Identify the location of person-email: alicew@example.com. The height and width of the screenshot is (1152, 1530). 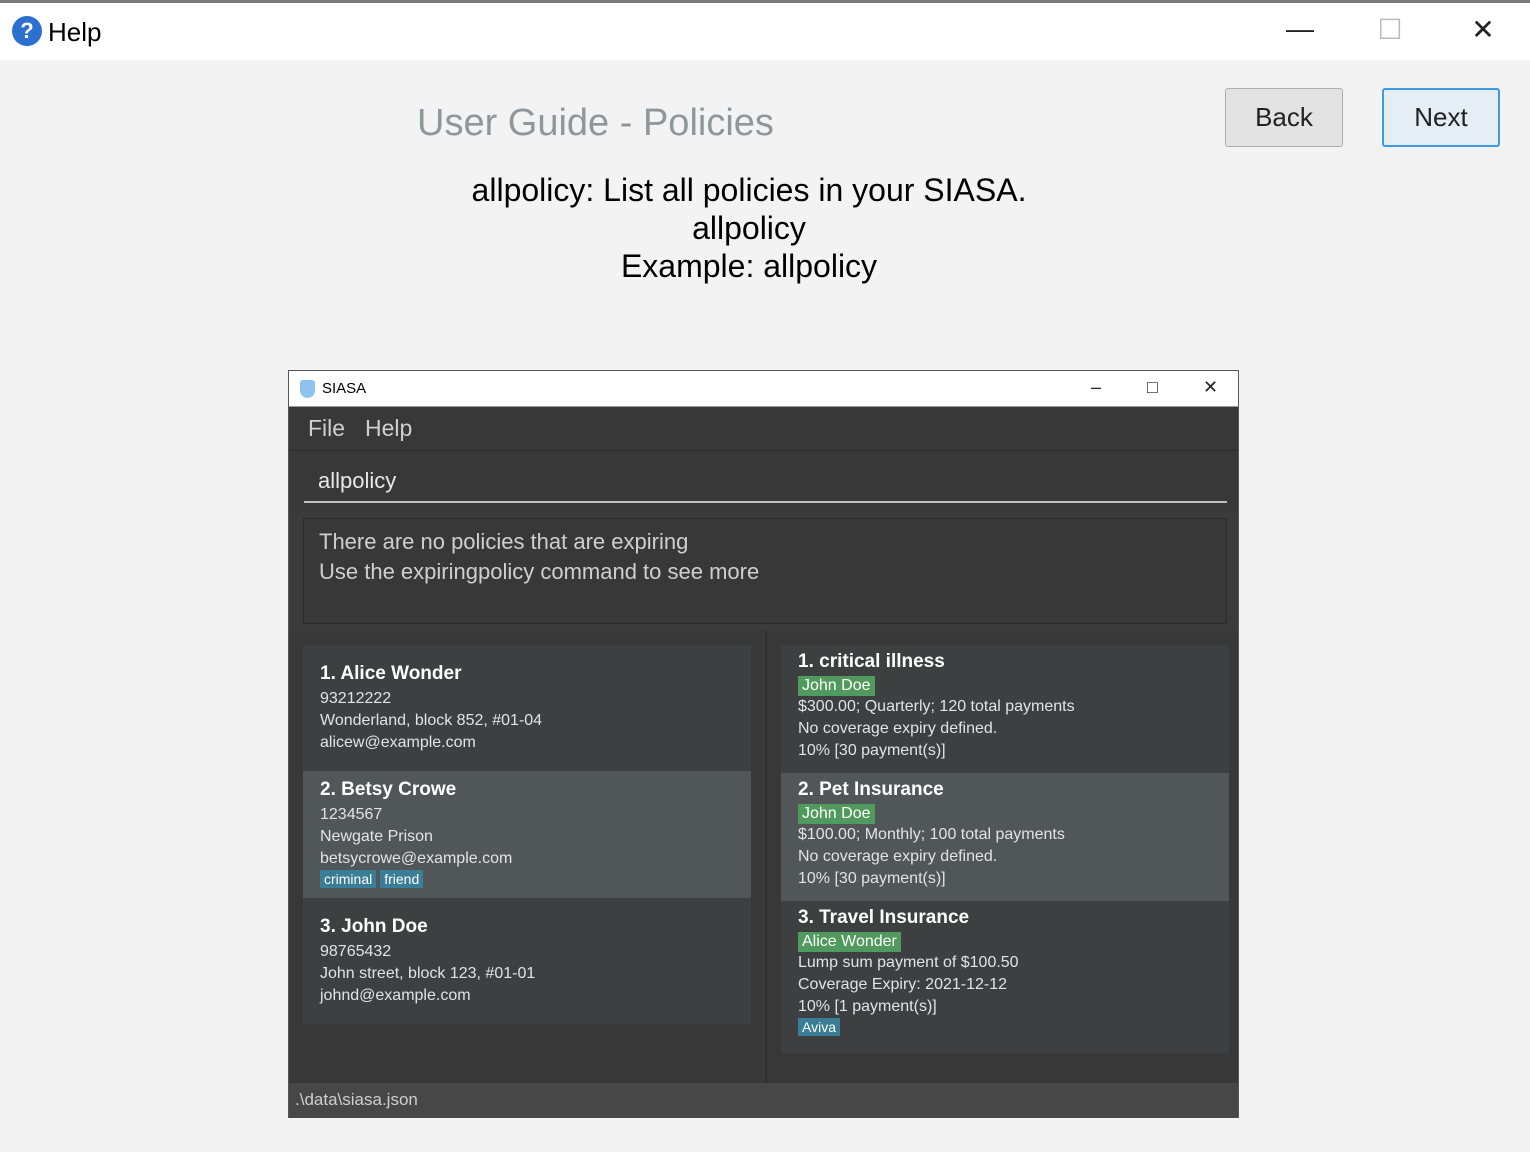
(398, 742).